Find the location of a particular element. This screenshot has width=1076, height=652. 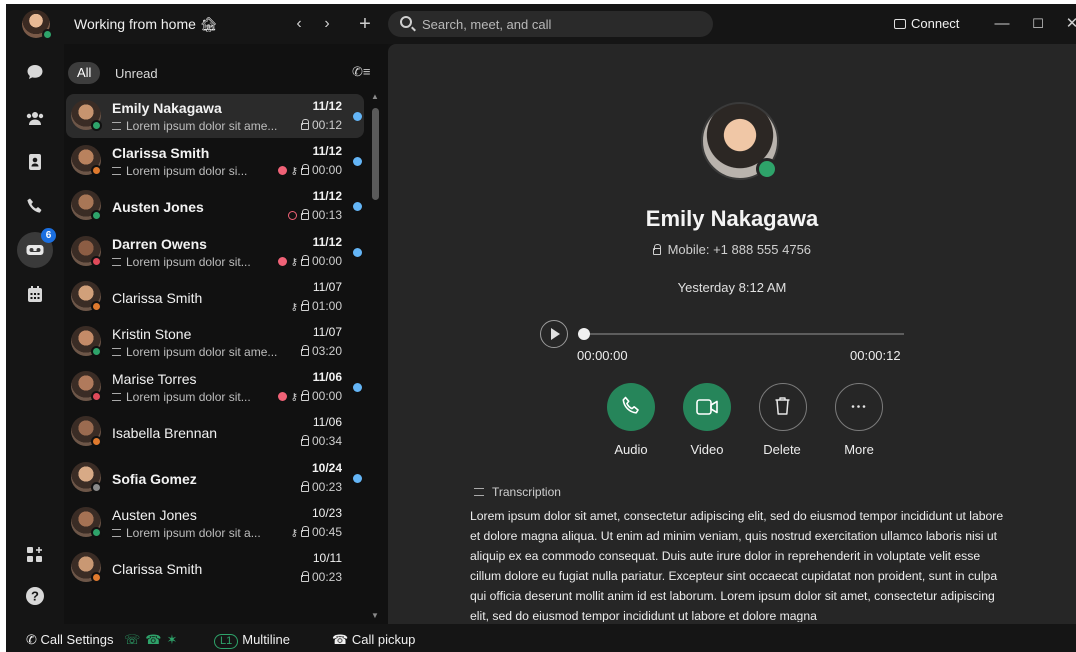

voicemail-duration: 00:23 is located at coordinates (326, 577).